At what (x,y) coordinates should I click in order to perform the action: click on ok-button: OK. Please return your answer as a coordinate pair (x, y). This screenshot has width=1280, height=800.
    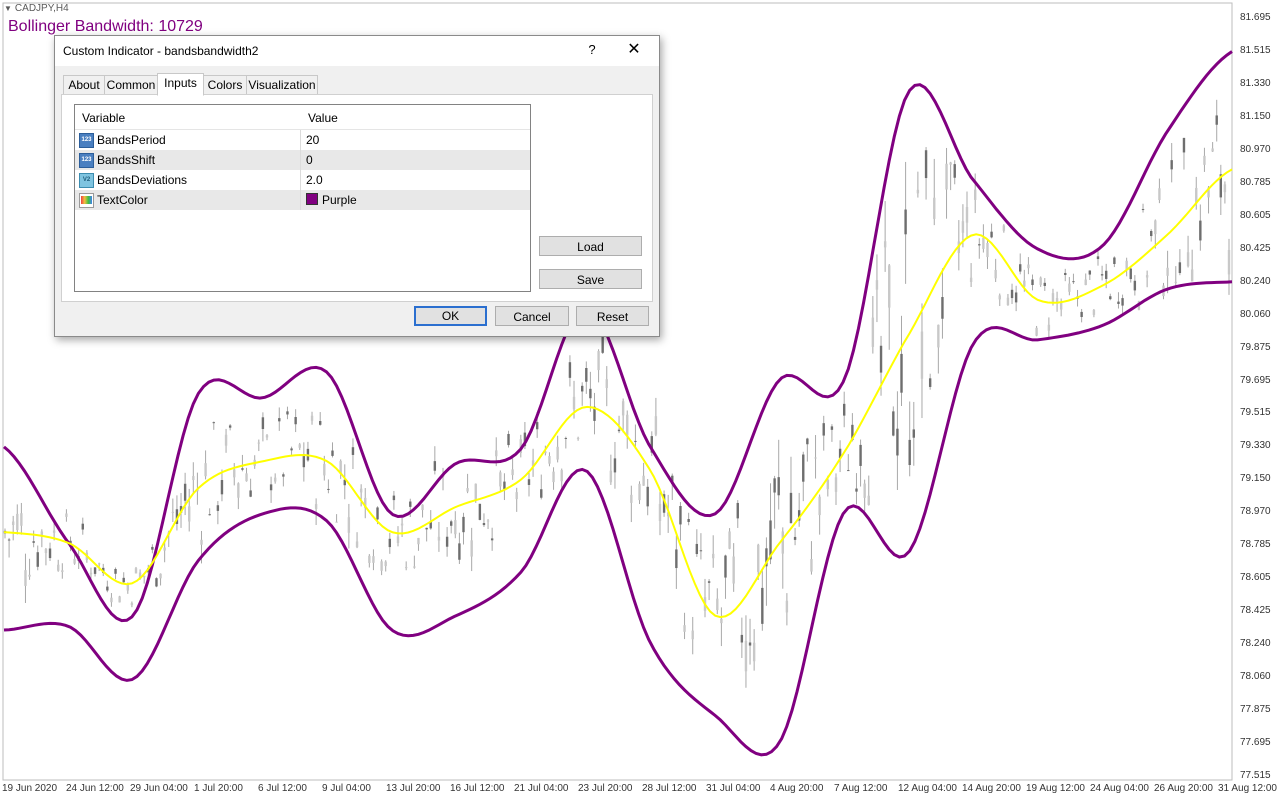
    Looking at the image, I should click on (450, 316).